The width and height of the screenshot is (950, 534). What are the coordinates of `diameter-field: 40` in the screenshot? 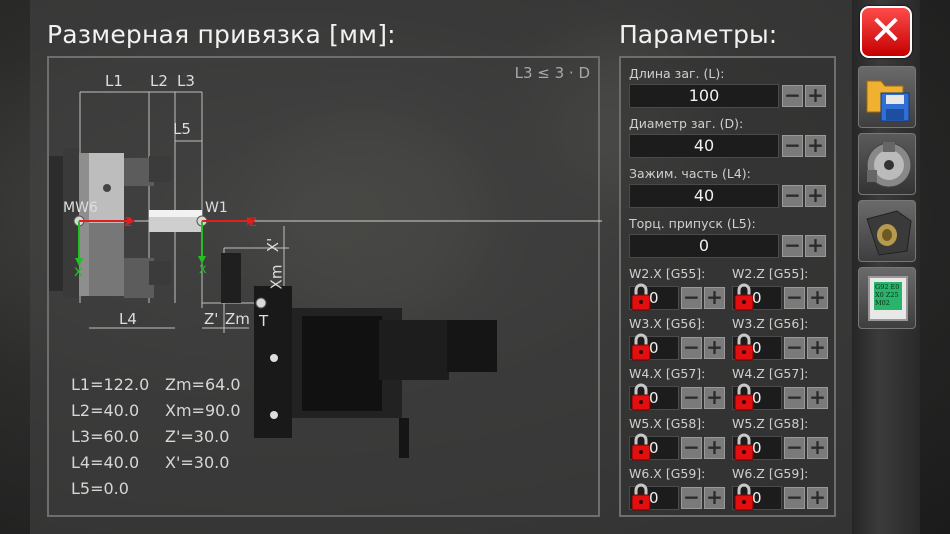 It's located at (704, 146).